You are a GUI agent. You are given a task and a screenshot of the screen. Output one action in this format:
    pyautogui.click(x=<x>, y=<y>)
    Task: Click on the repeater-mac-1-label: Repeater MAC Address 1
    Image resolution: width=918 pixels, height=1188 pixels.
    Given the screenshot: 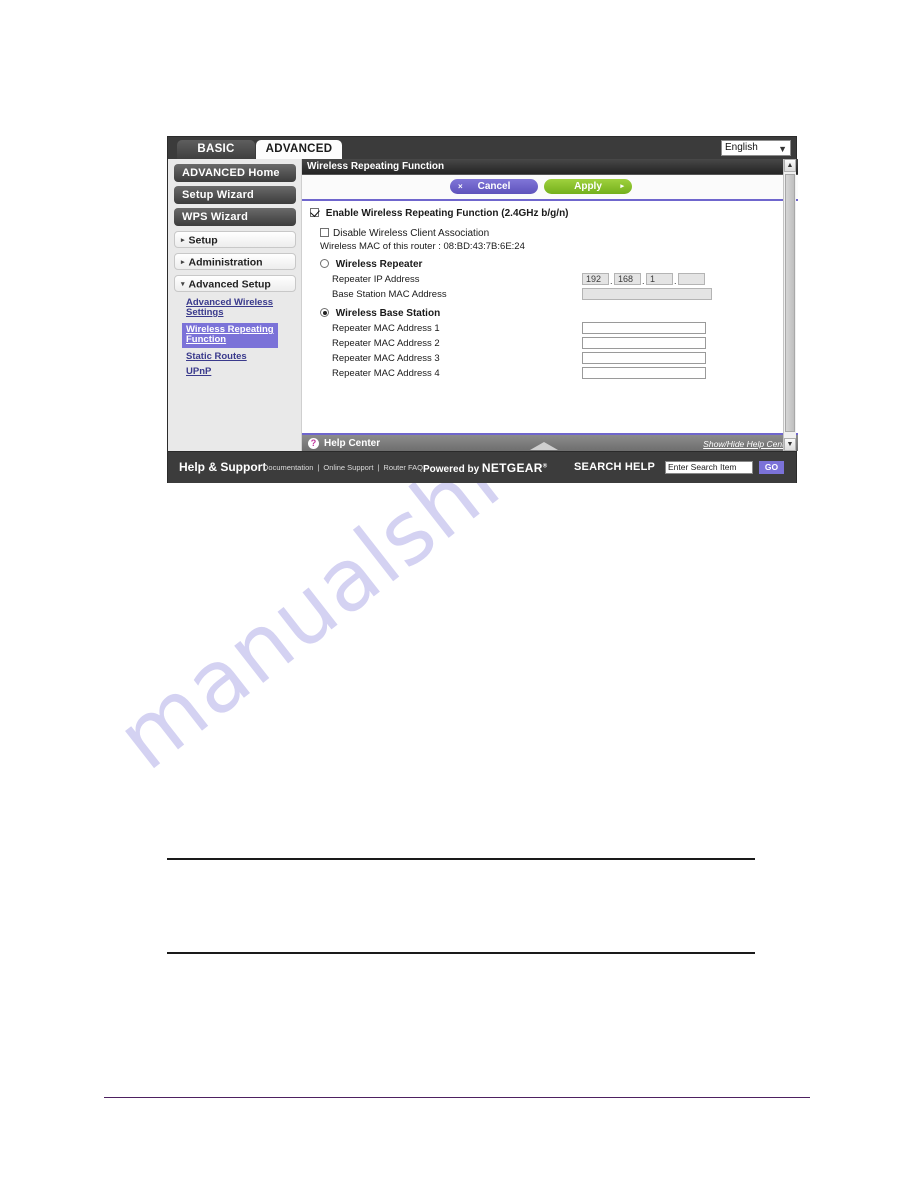 What is the action you would take?
    pyautogui.click(x=386, y=328)
    